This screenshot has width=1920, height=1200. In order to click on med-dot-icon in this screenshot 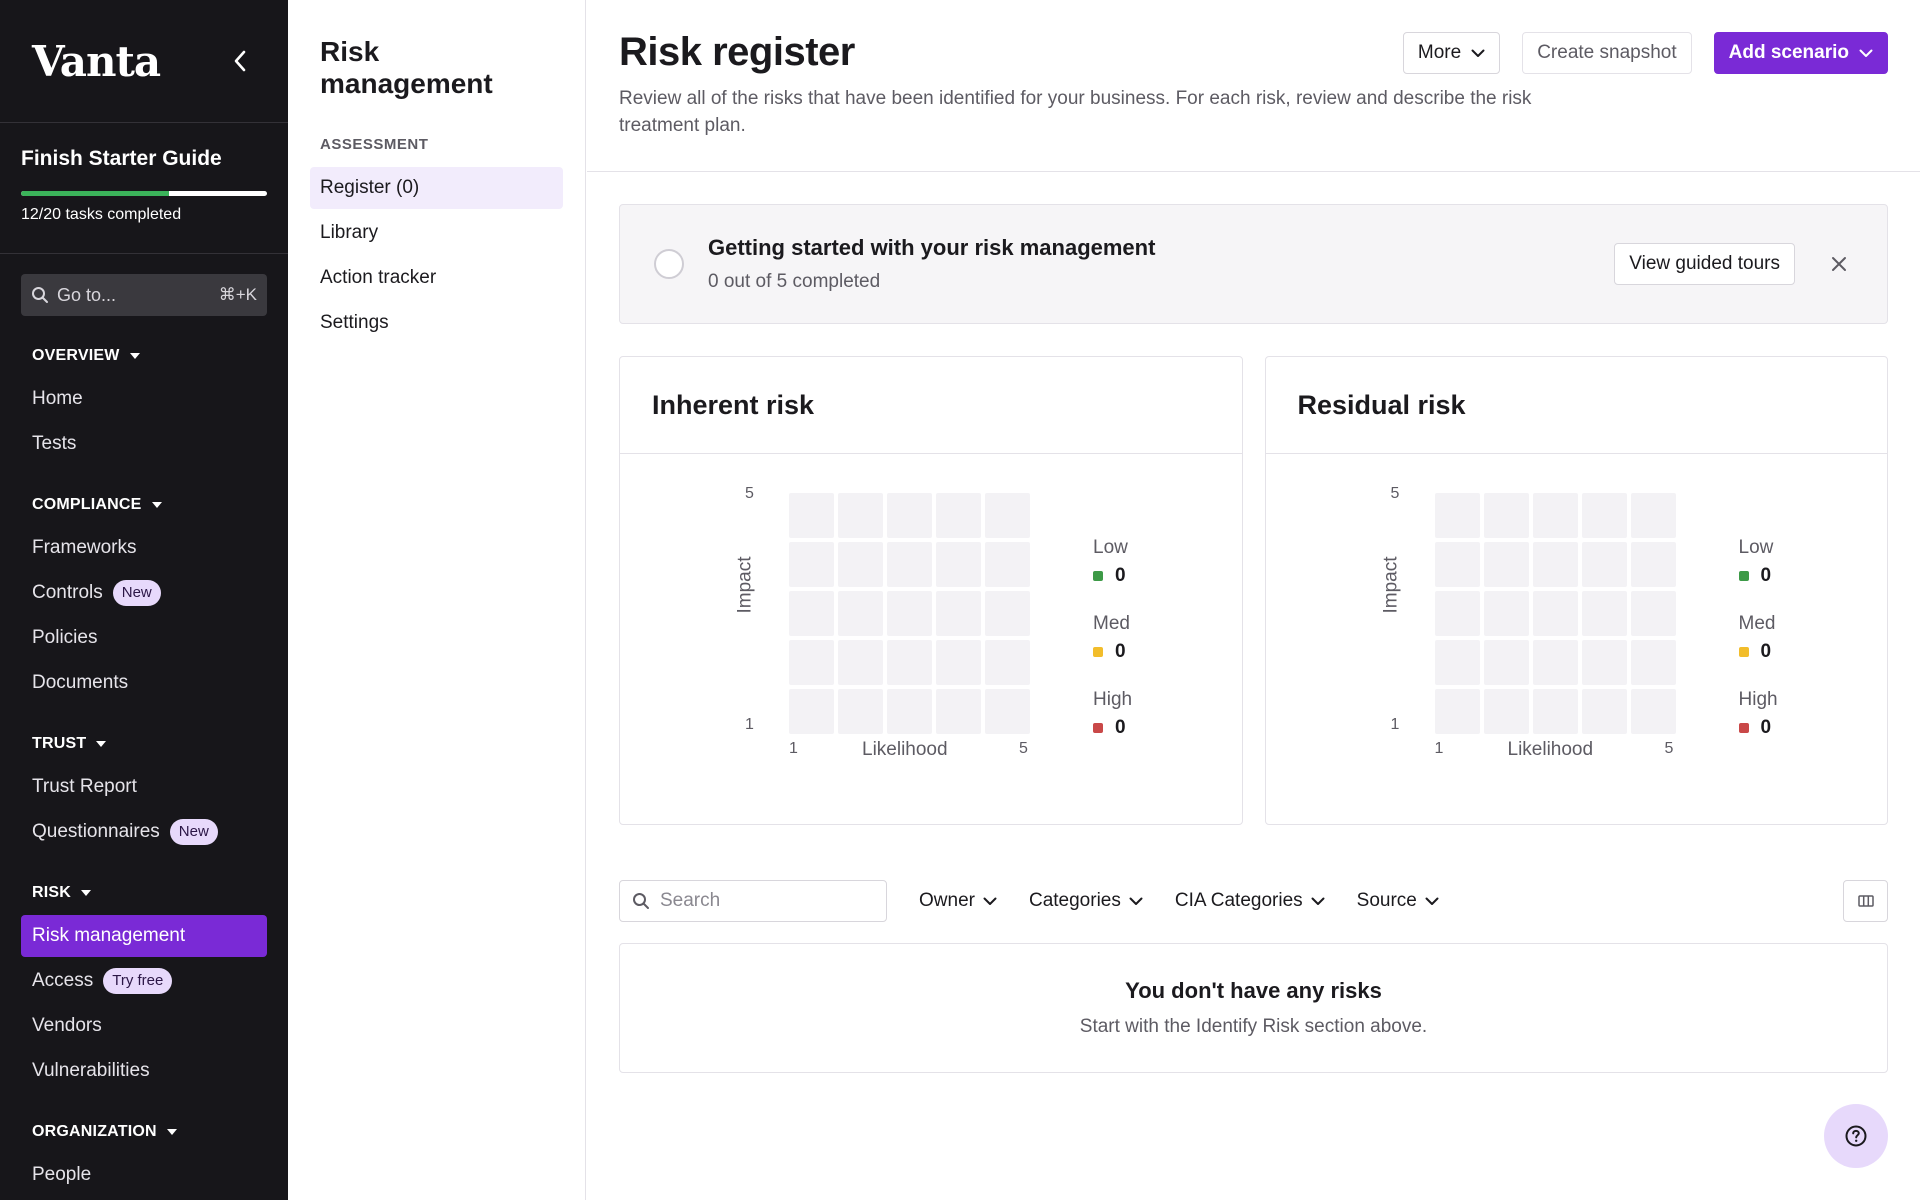, I will do `click(1098, 652)`.